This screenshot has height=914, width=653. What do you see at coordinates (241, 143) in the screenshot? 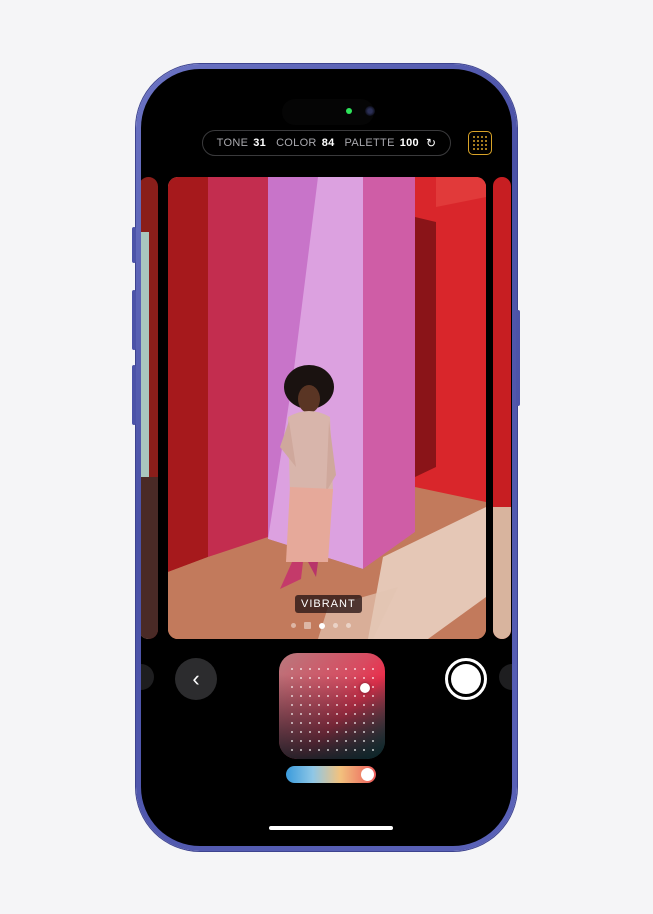
I see `tone-control: TONE 31` at bounding box center [241, 143].